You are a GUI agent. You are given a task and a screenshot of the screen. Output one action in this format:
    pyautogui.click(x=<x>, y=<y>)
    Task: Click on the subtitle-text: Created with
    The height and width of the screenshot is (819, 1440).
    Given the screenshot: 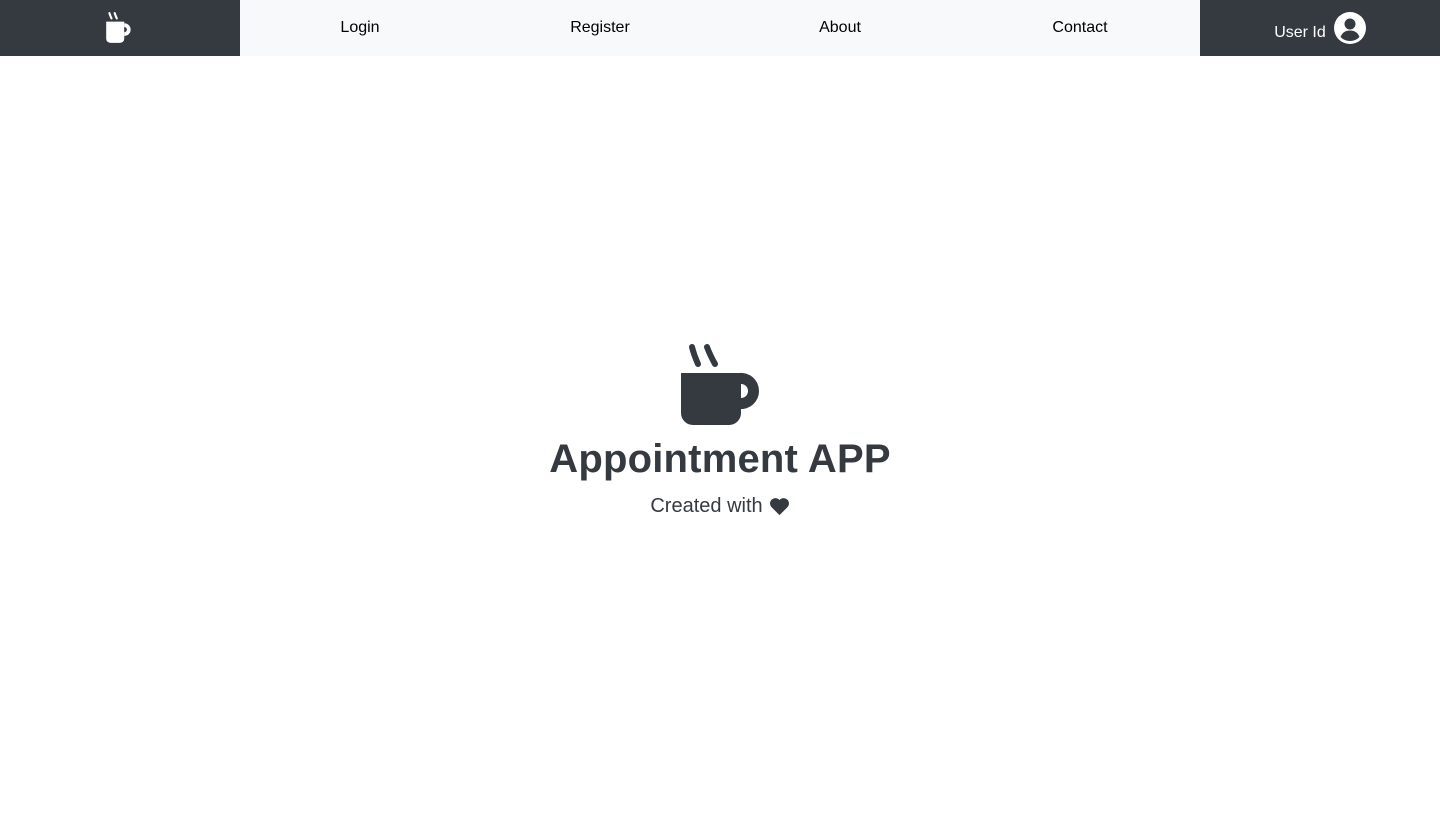 What is the action you would take?
    pyautogui.click(x=706, y=506)
    